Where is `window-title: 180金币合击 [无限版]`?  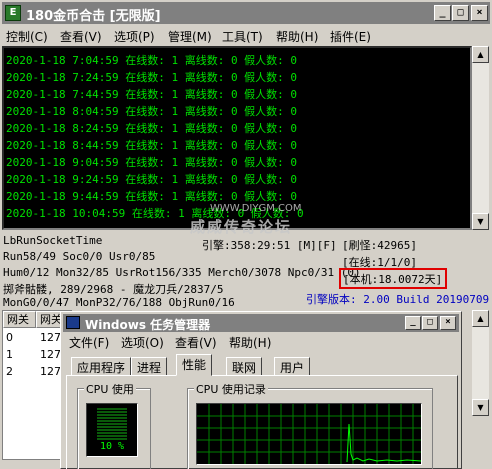
window-title: 180金币合击 [无限版] is located at coordinates (93, 16).